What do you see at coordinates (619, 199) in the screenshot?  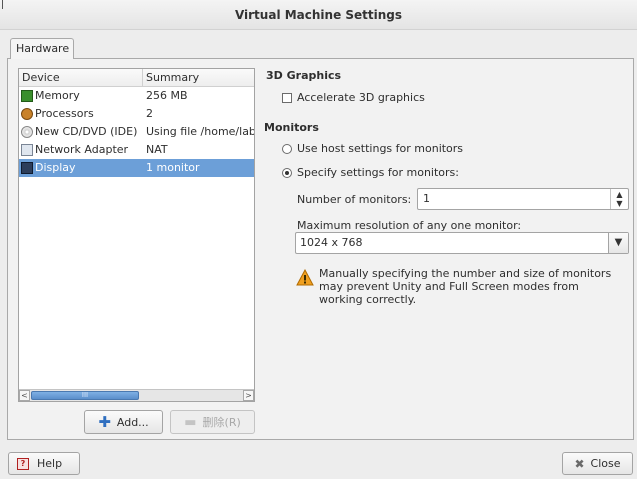 I see `spinner-arrows-icon: ▲ ▼` at bounding box center [619, 199].